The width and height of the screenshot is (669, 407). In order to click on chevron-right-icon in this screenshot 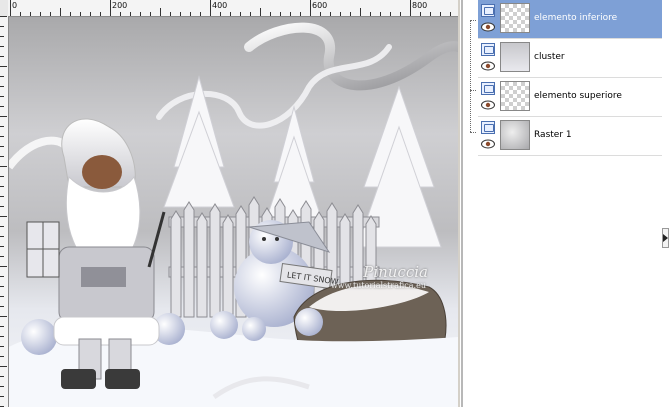, I will do `click(665, 238)`.